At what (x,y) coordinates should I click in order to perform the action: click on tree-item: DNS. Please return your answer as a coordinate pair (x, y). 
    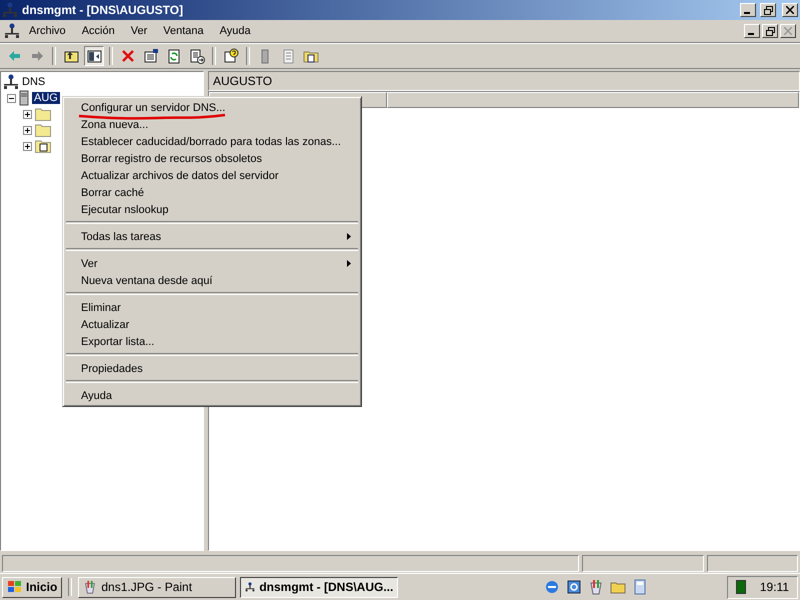
    Looking at the image, I should click on (34, 82).